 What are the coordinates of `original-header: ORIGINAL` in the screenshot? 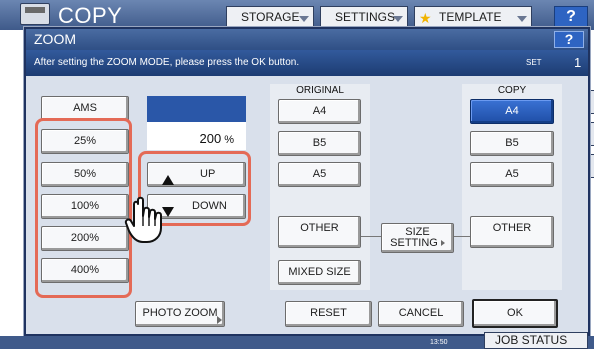 It's located at (320, 90).